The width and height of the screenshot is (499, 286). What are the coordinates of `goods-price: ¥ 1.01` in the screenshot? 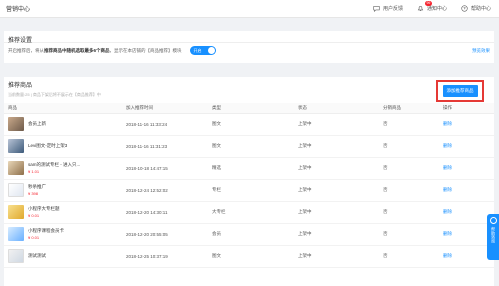 It's located at (34, 171).